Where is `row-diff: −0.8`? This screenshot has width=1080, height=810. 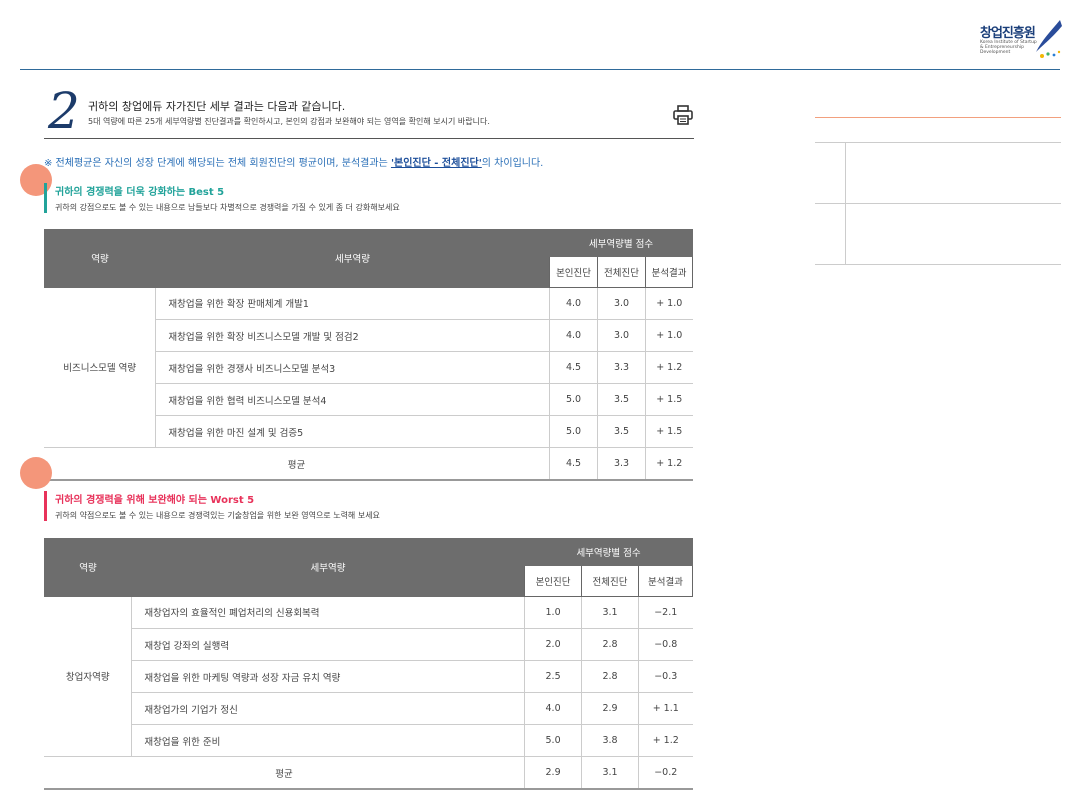
row-diff: −0.8 is located at coordinates (665, 644).